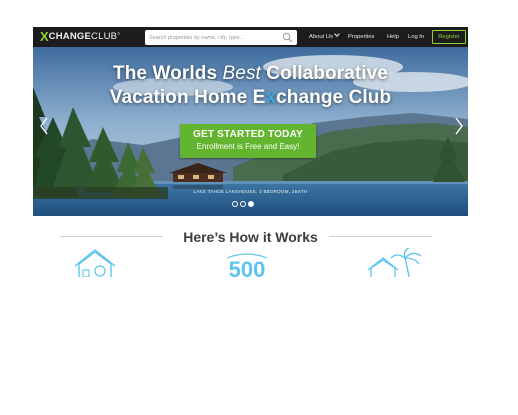 The height and width of the screenshot is (415, 518). I want to click on slide-caption: LAKE TAHOE LAKEHOUSE, 3 BEDROOM, 2BATH, so click(250, 191).